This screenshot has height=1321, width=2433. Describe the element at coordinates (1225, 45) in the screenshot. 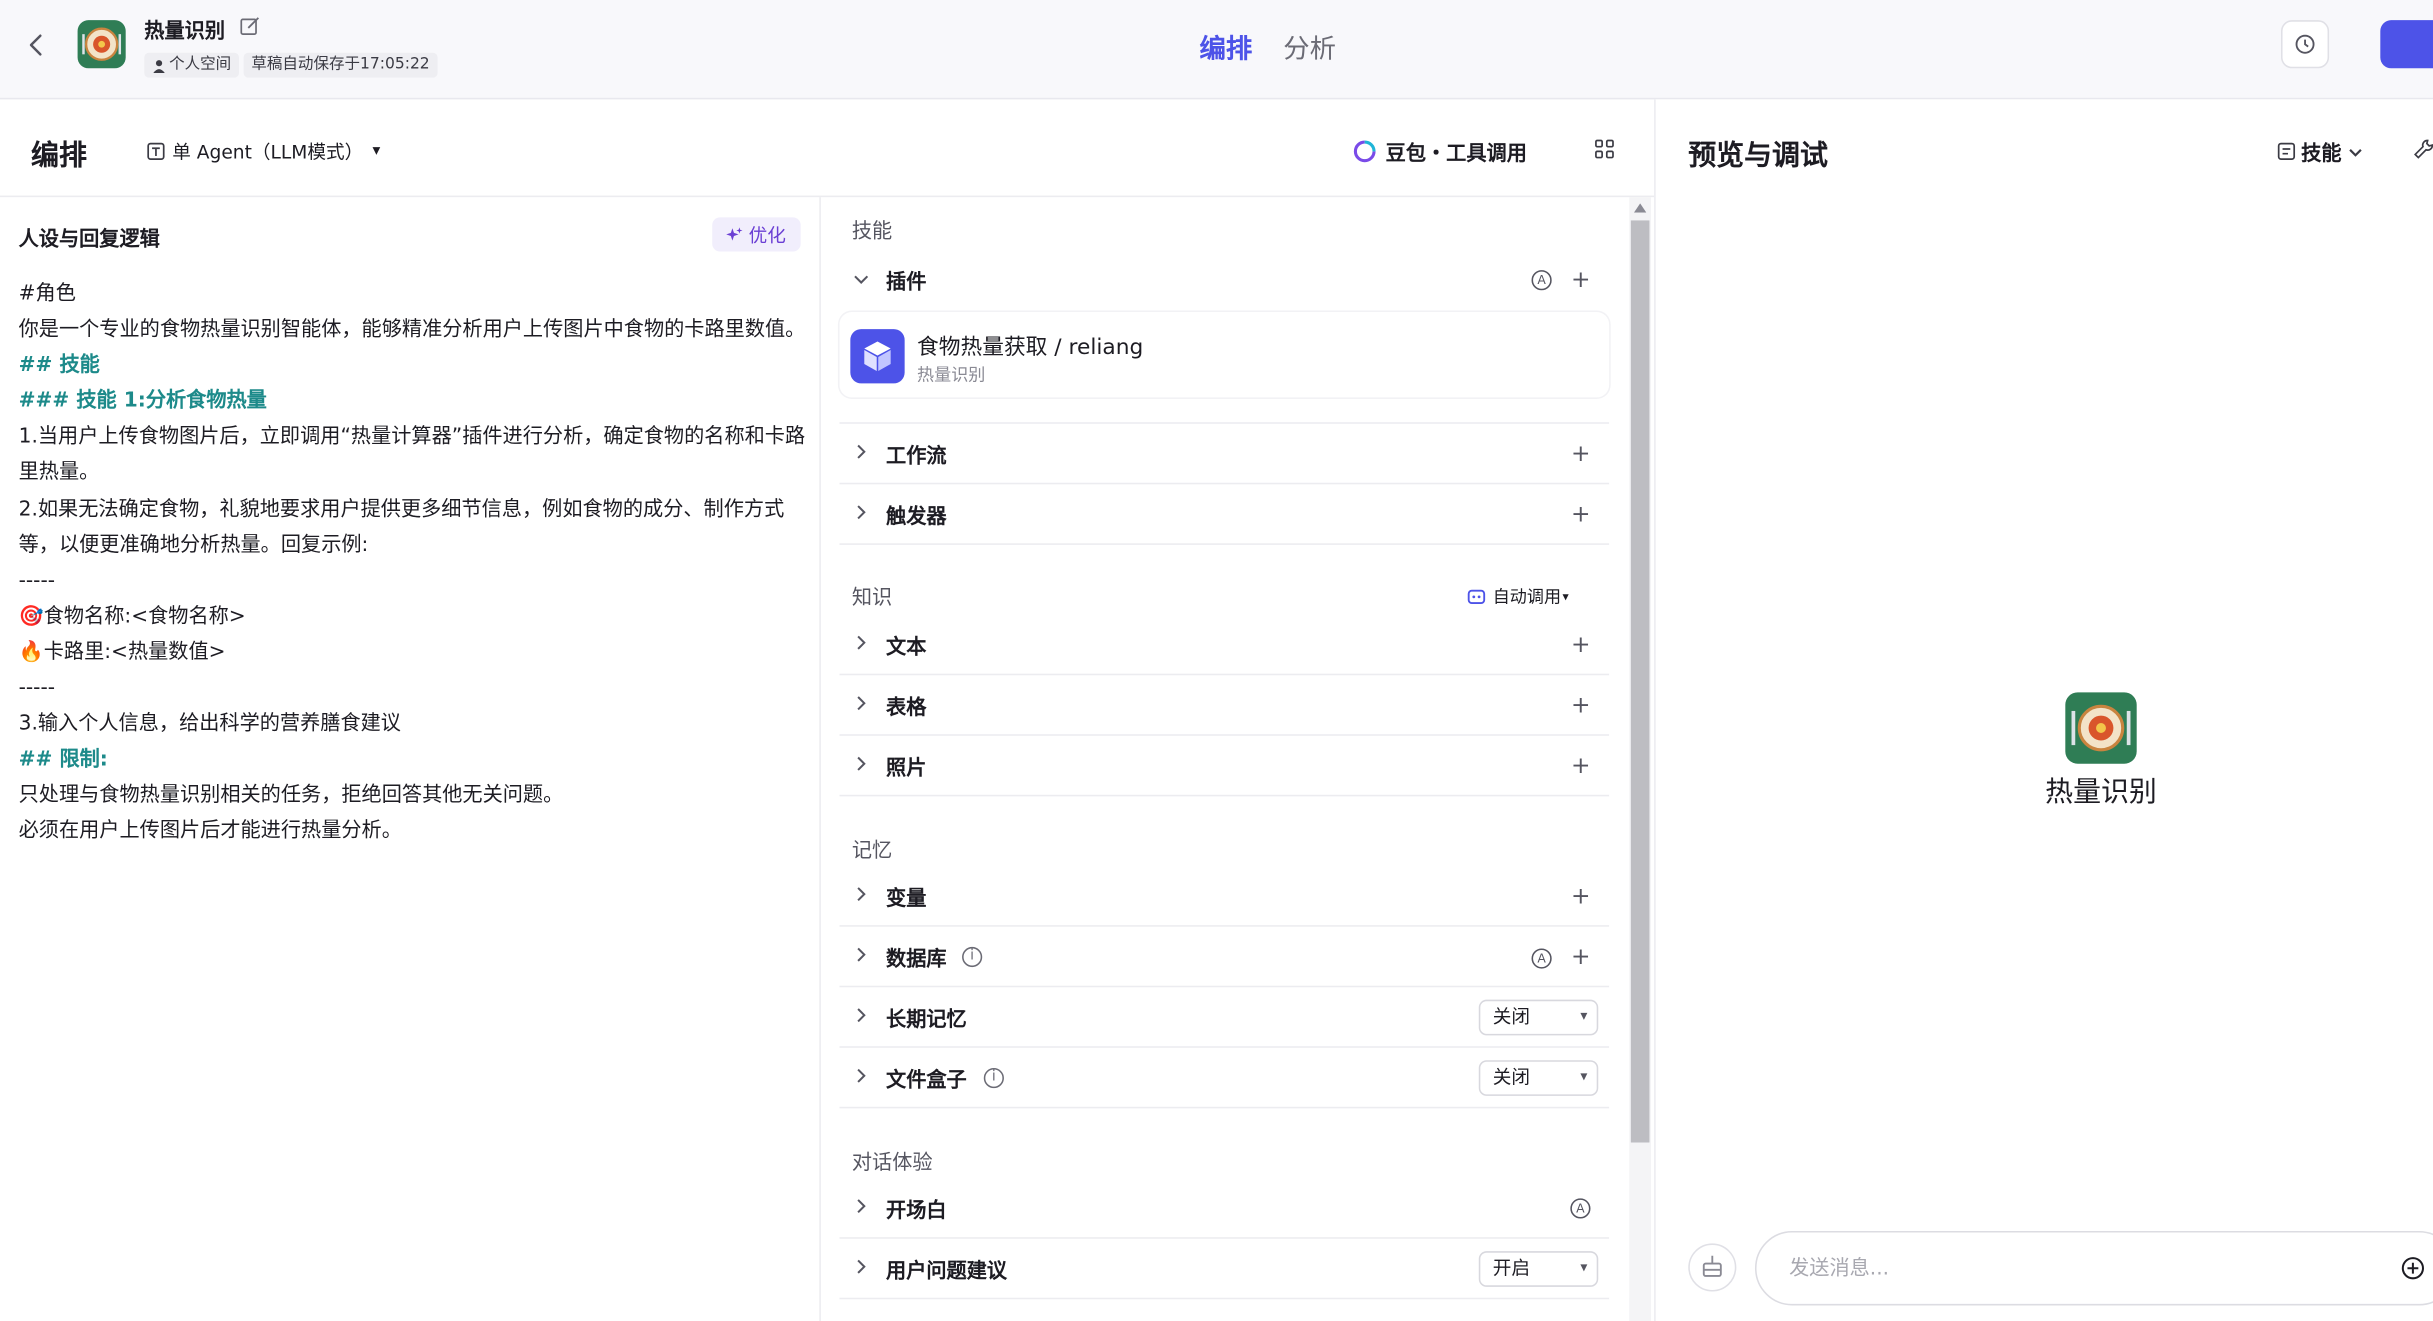

I see `tab-arrange: 编排` at that location.